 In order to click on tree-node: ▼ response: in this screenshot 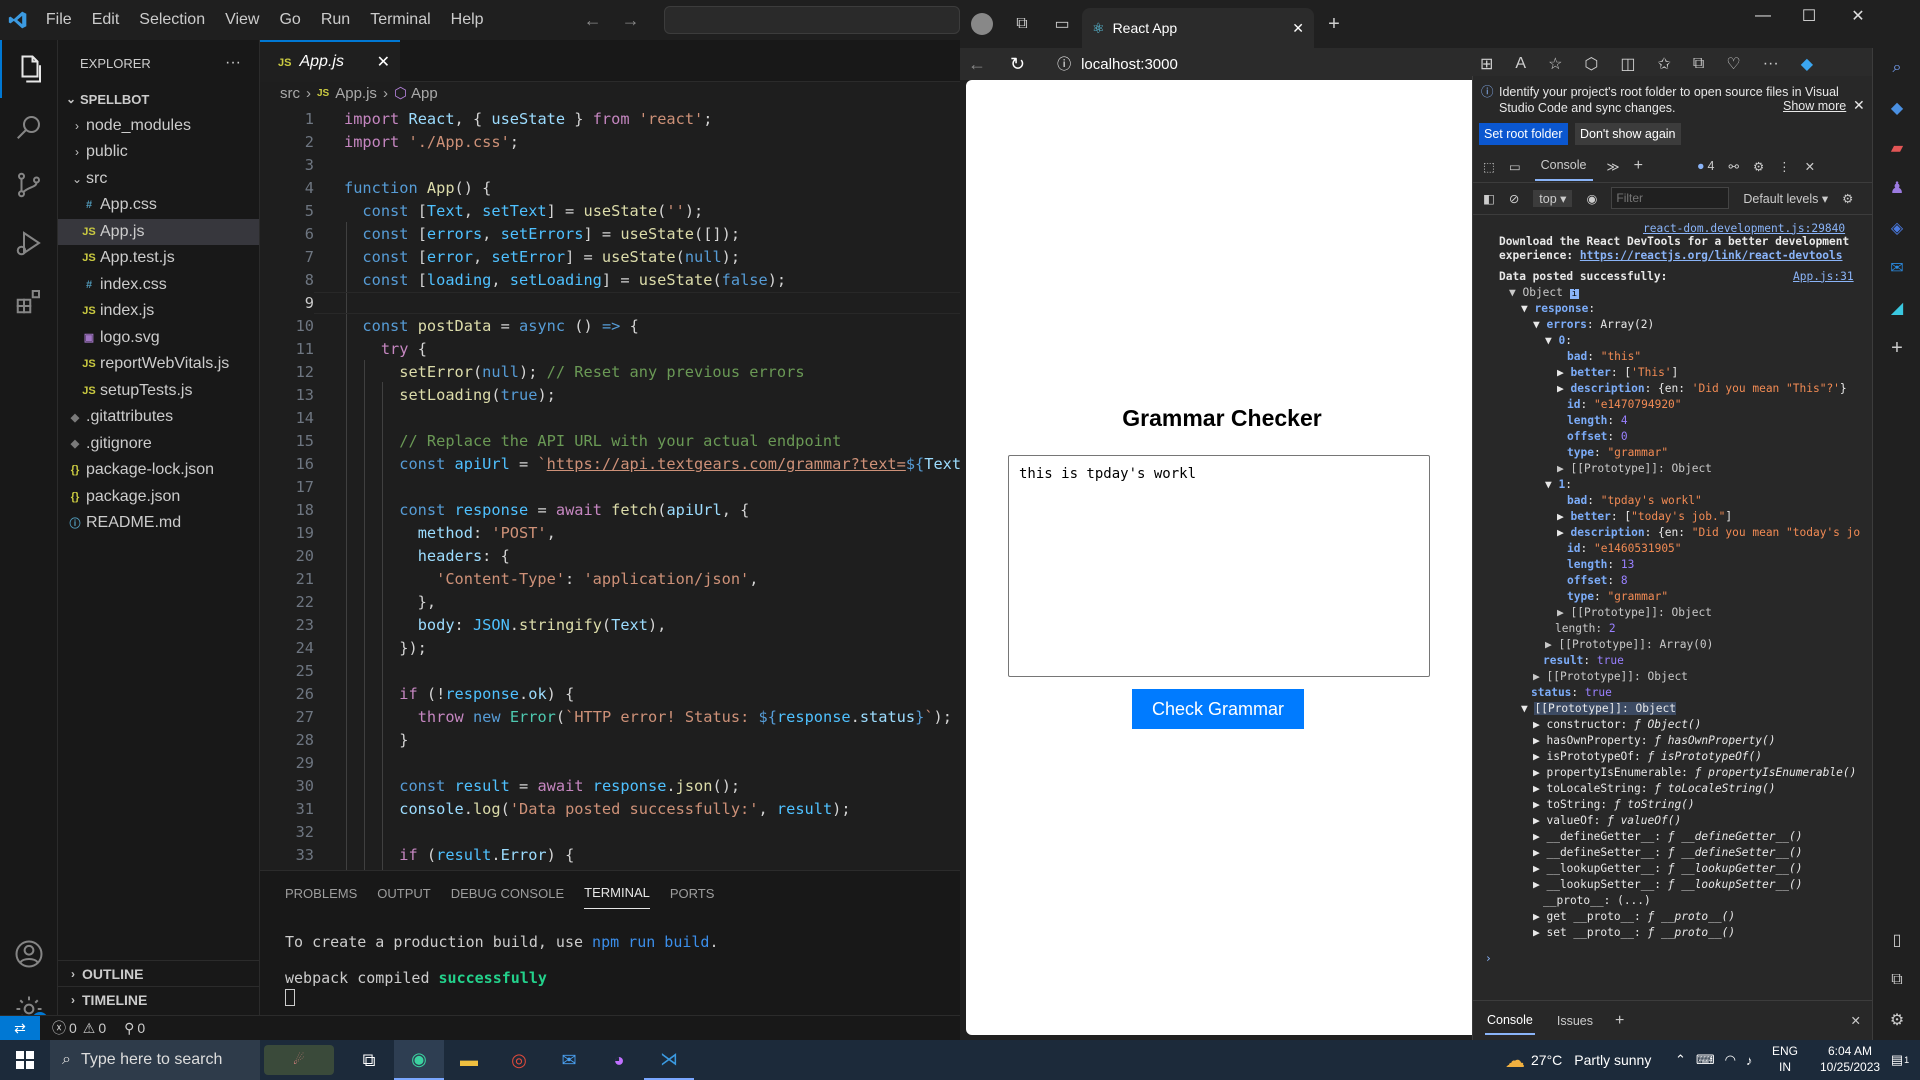, I will do `click(1558, 308)`.